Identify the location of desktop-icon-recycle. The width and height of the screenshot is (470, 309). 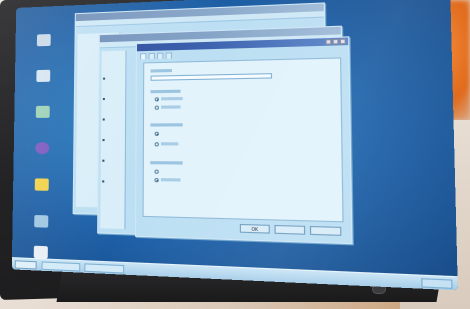
(43, 112).